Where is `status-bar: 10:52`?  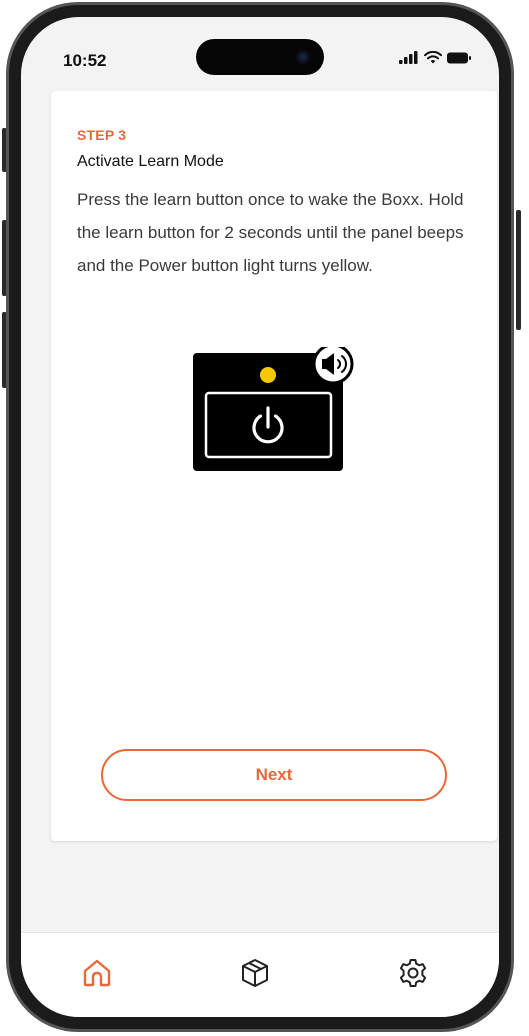
status-bar: 10:52 is located at coordinates (260, 52).